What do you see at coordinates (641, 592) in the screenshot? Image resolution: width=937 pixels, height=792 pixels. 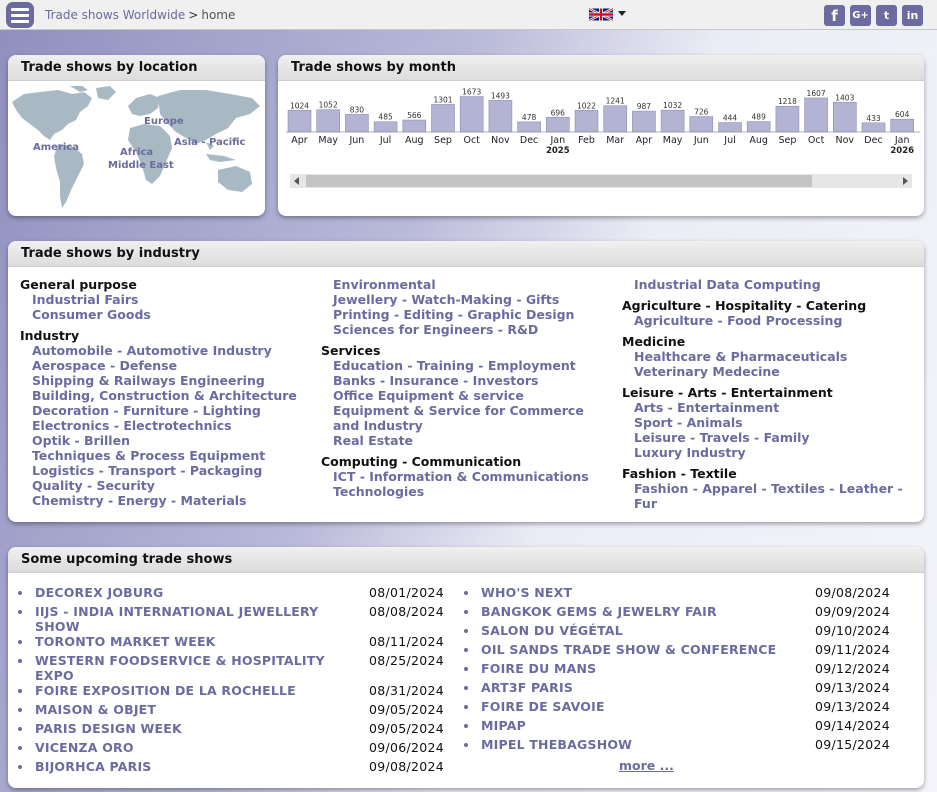 I see `upcoming-show-link: WHO'S NEXT` at bounding box center [641, 592].